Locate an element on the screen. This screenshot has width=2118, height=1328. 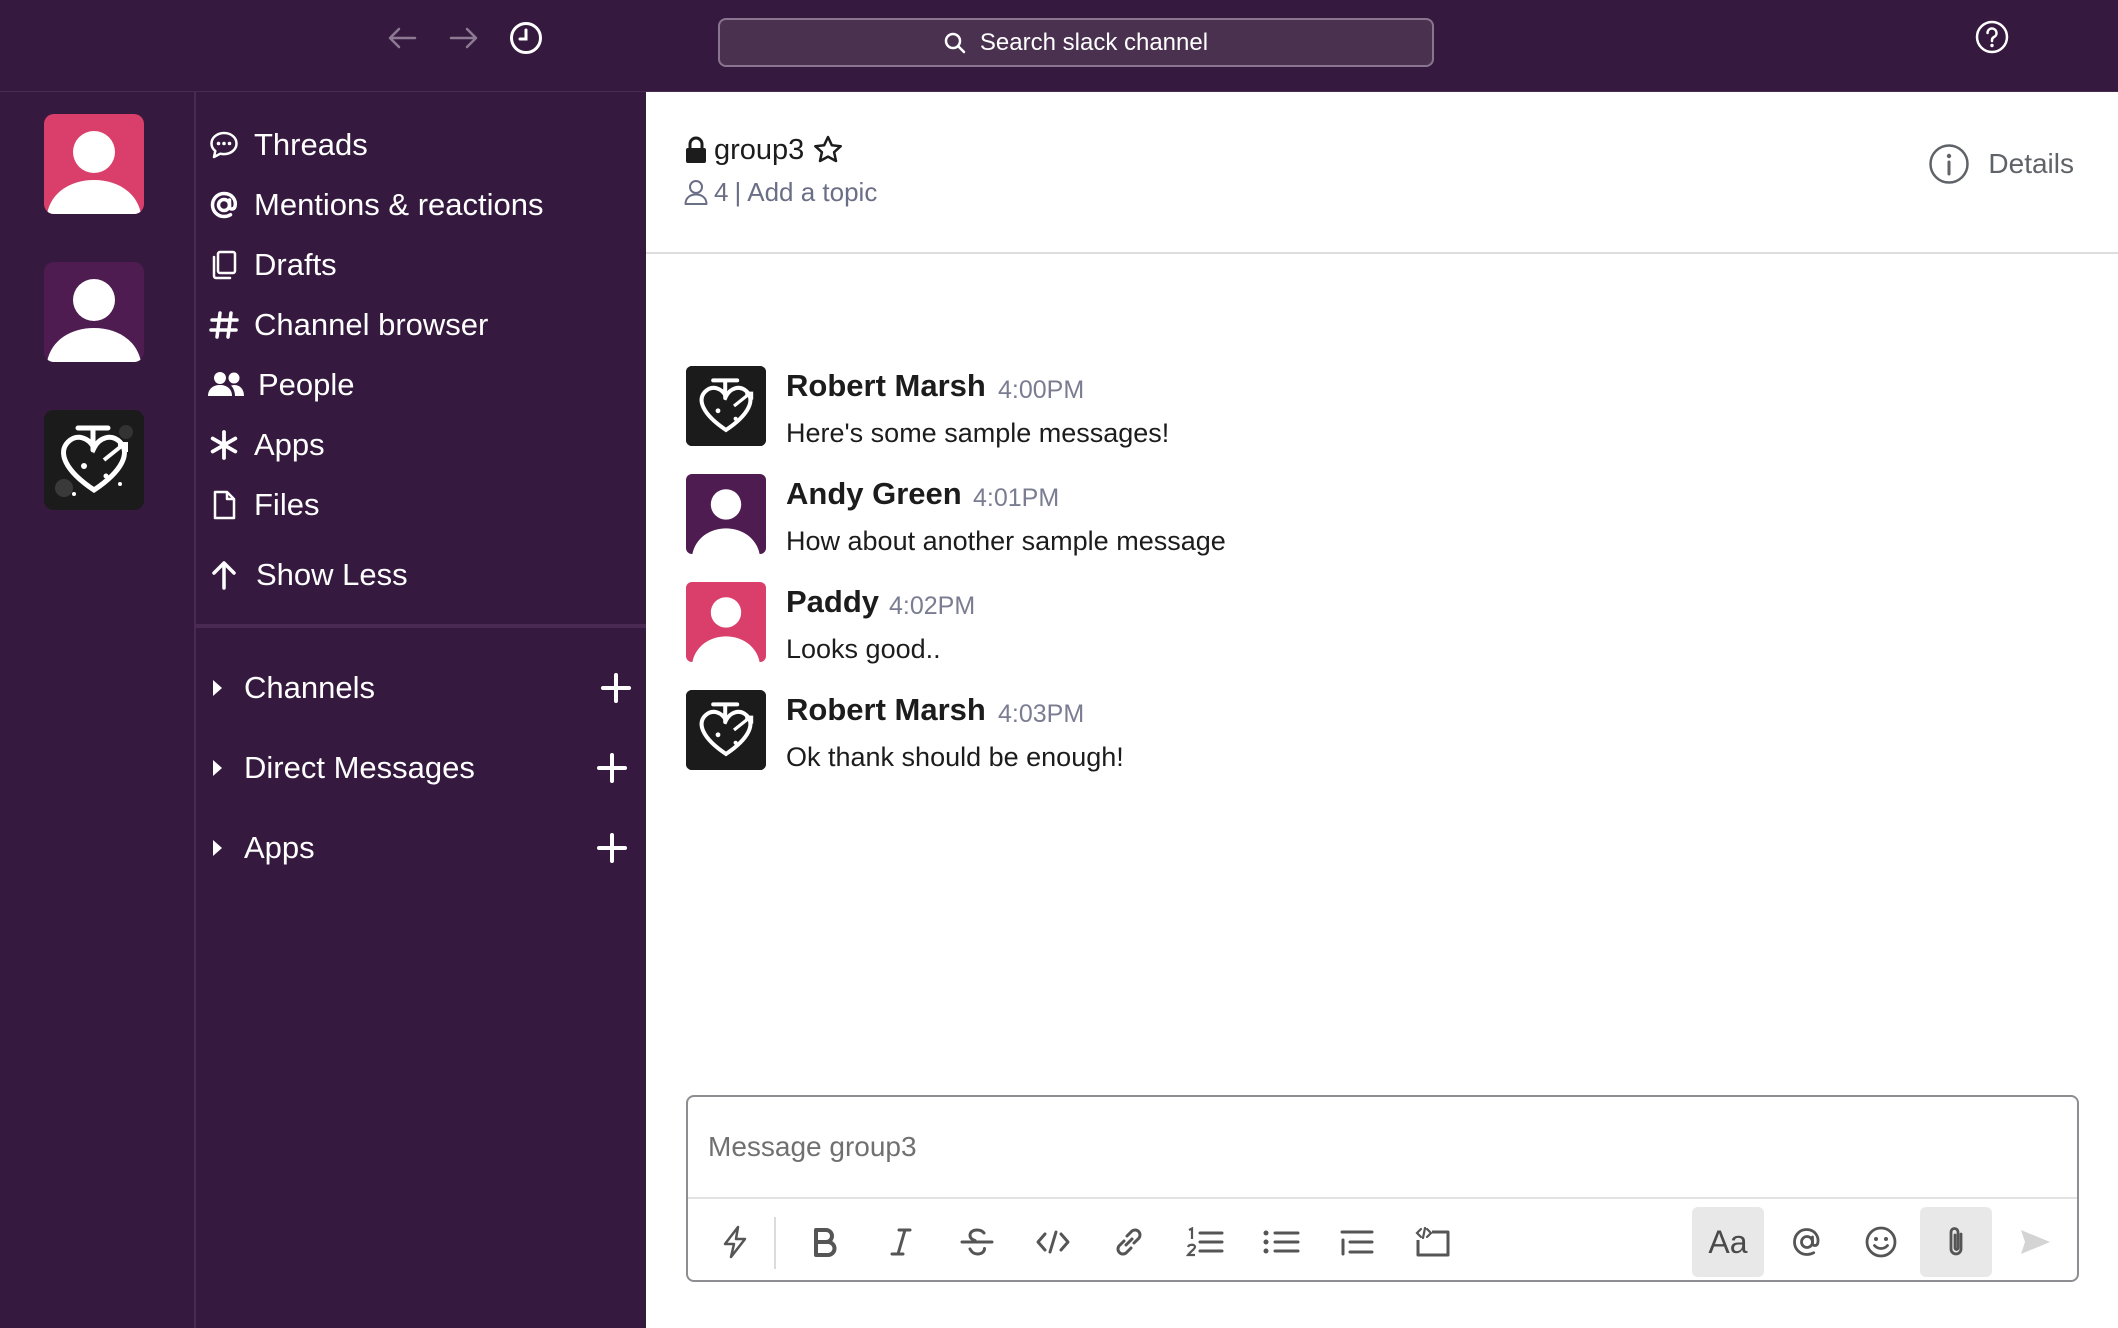
section-direct-messages: Direct Messages is located at coordinates (421, 768).